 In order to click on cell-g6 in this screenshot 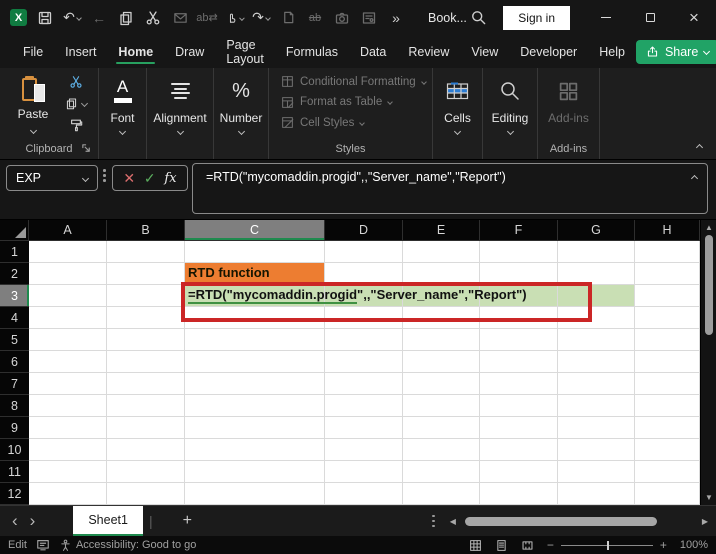, I will do `click(596, 362)`.